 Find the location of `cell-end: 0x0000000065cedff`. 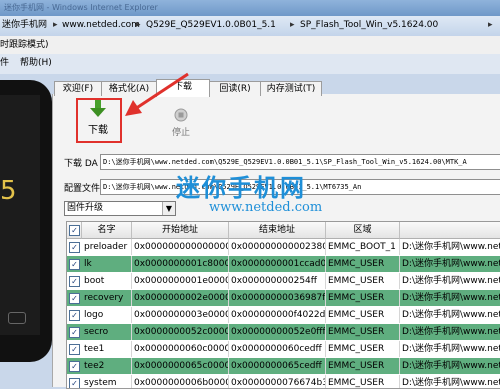

cell-end: 0x0000000065cedff is located at coordinates (277, 366).